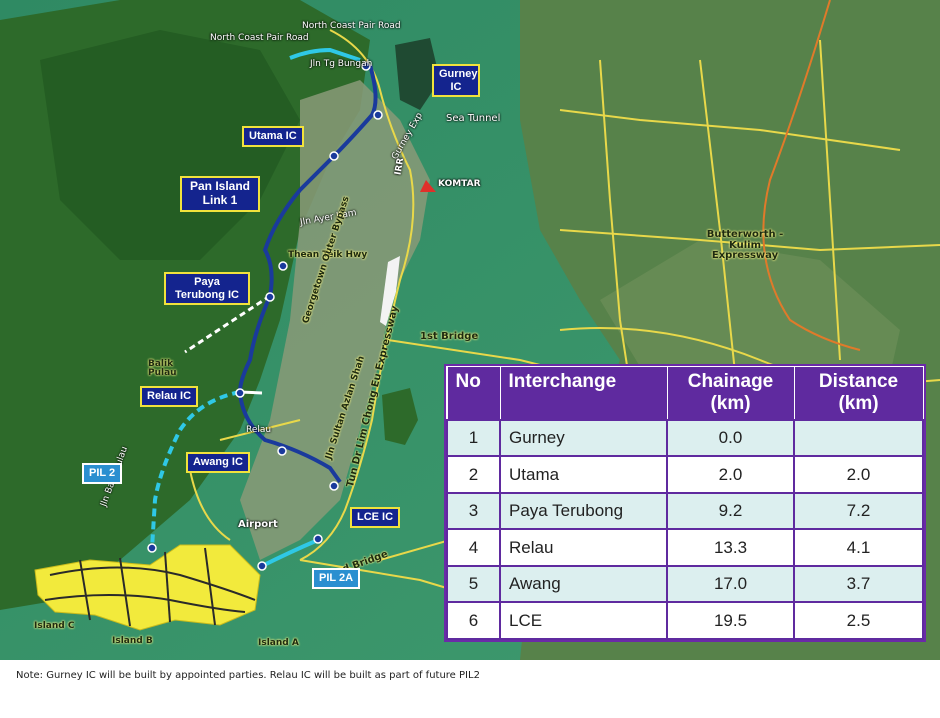  I want to click on lce-ic-box: LCE IC, so click(375, 517).